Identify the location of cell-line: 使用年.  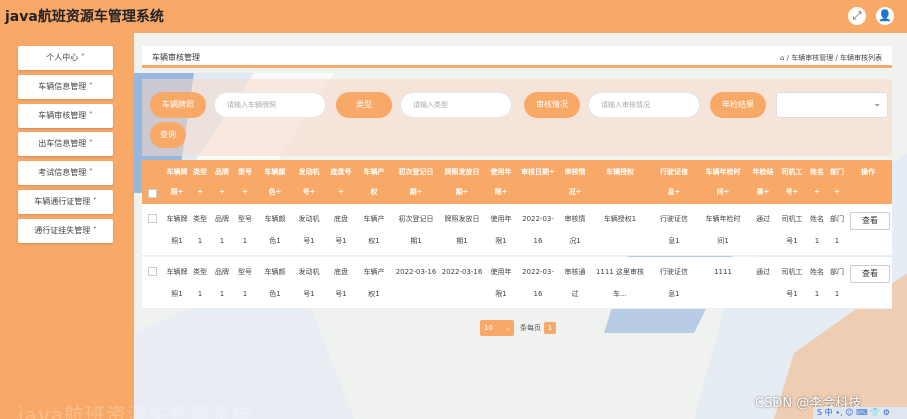
(501, 219).